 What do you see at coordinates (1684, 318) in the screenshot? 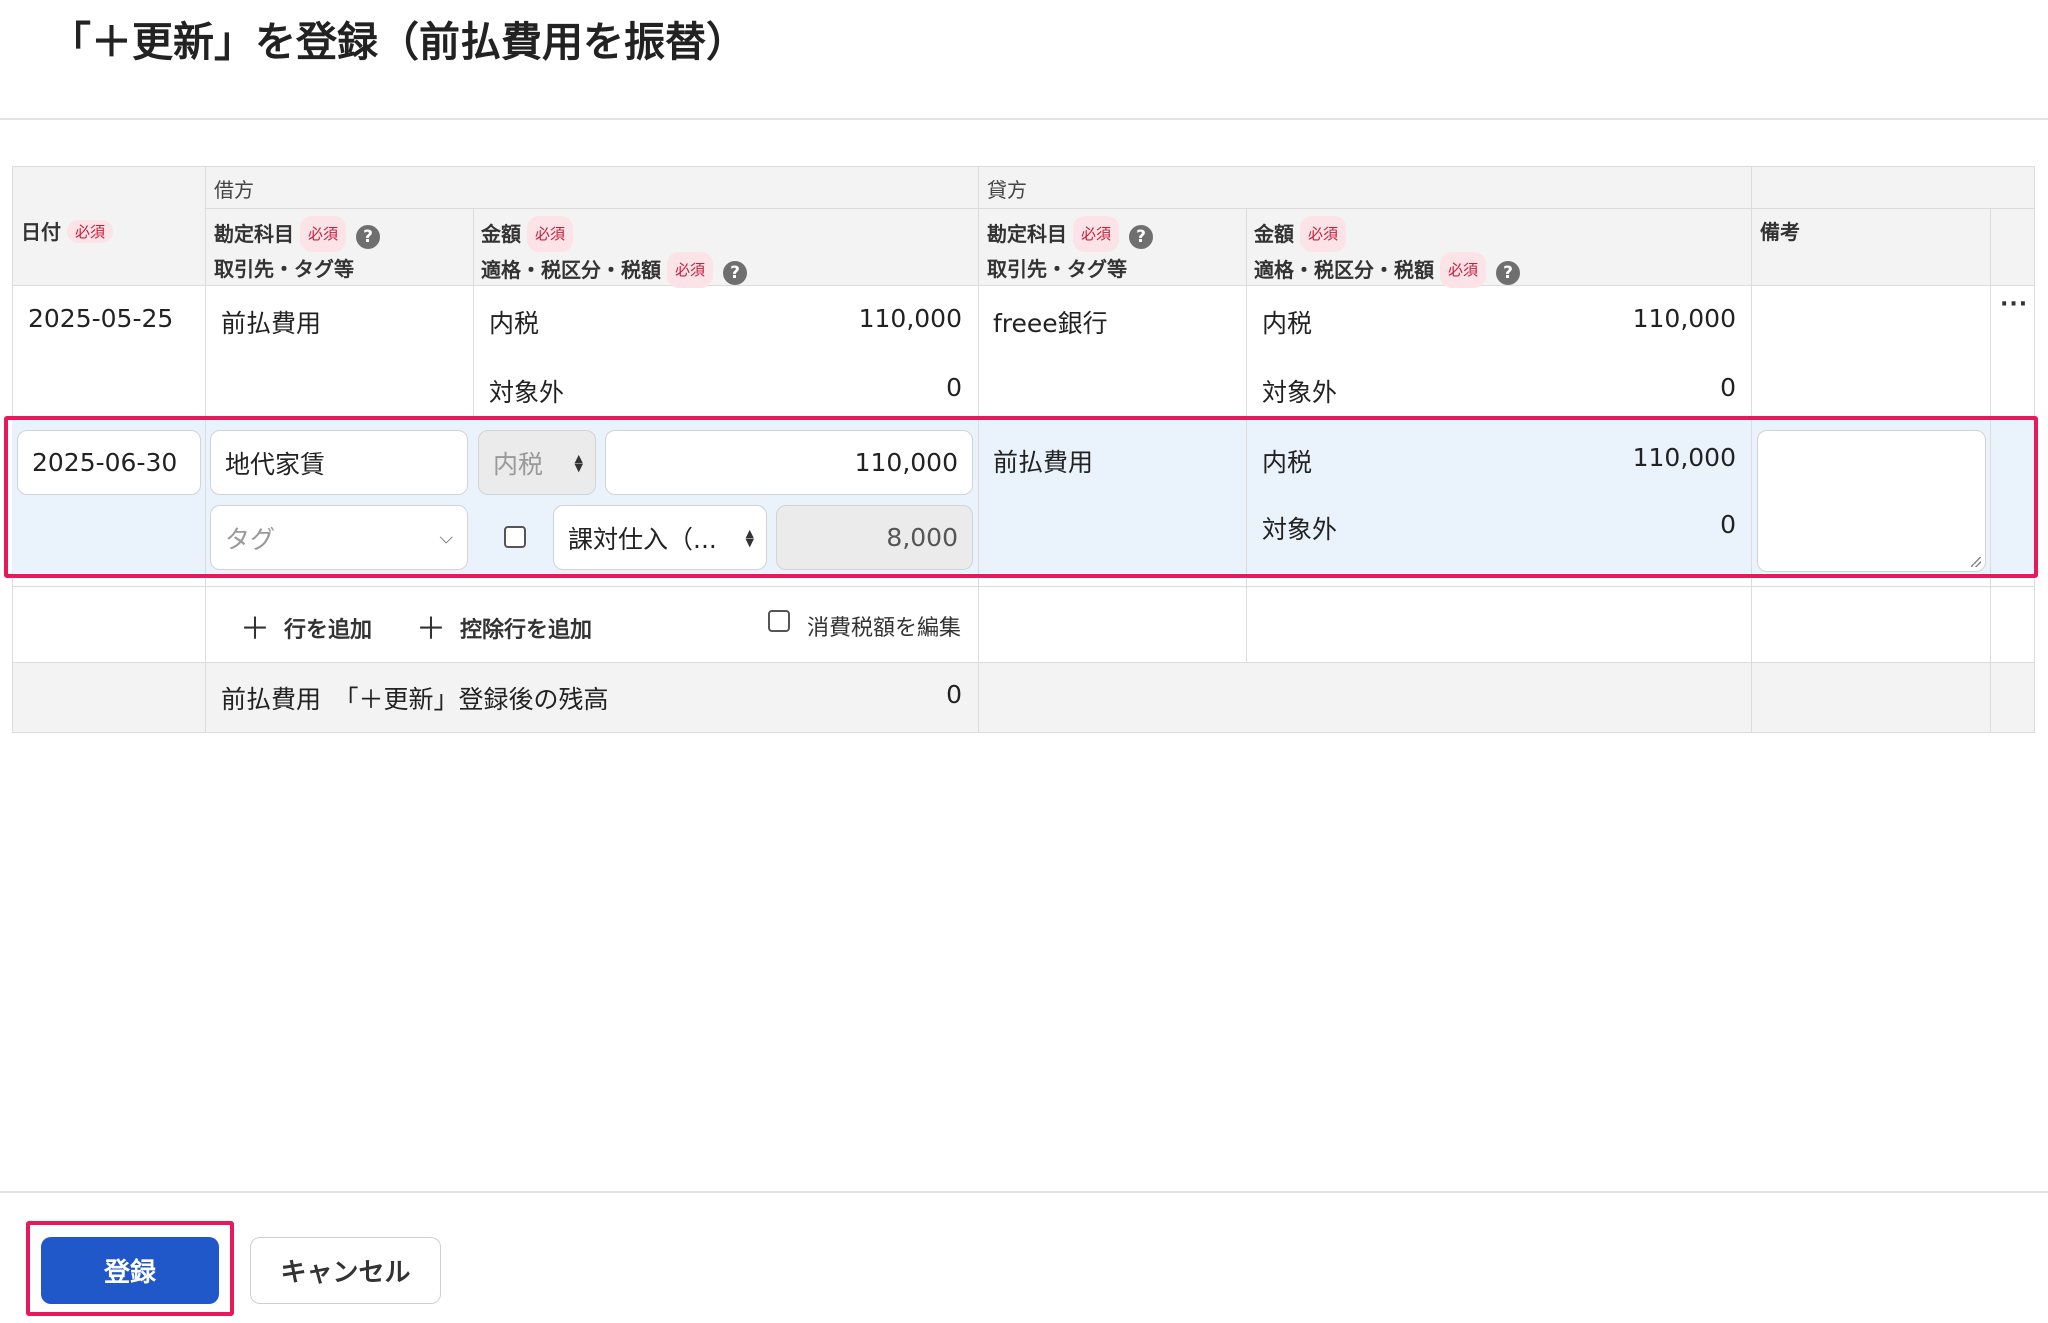
I see `existing-credit-amount-1: 110,000` at bounding box center [1684, 318].